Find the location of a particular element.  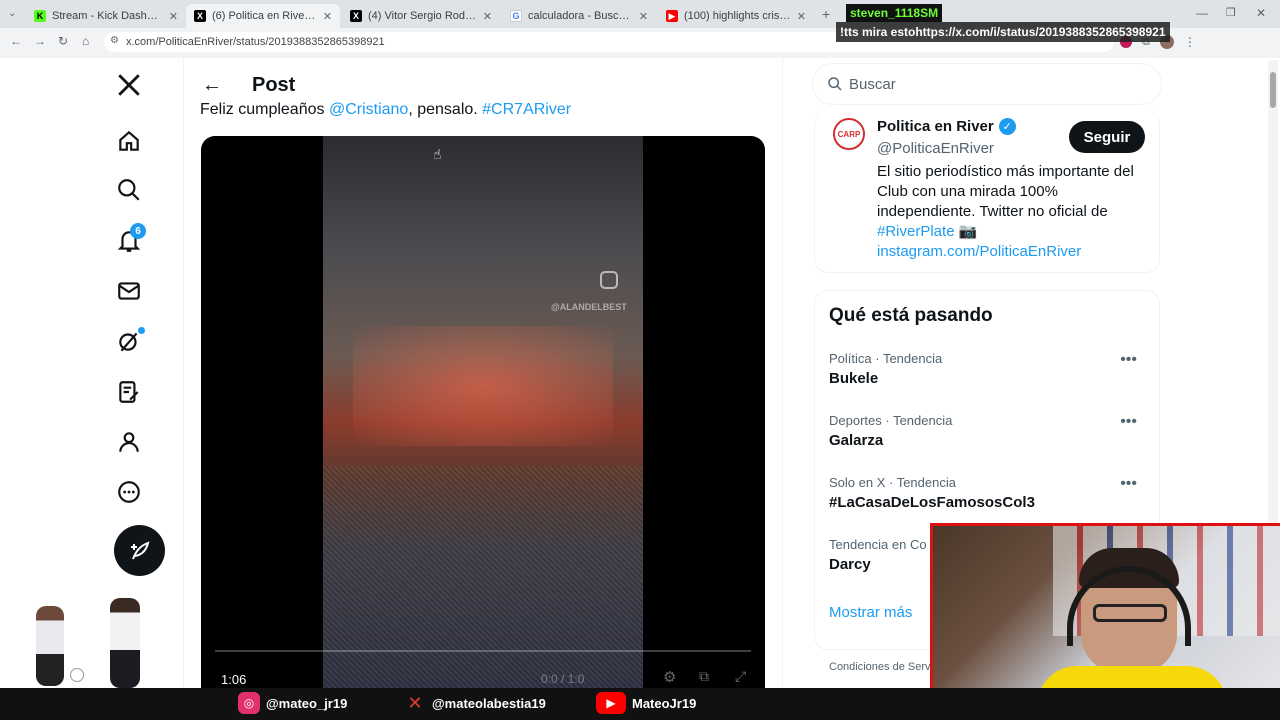

browser-tab: K Stream - Kick Dashboard ✕ is located at coordinates (106, 16).